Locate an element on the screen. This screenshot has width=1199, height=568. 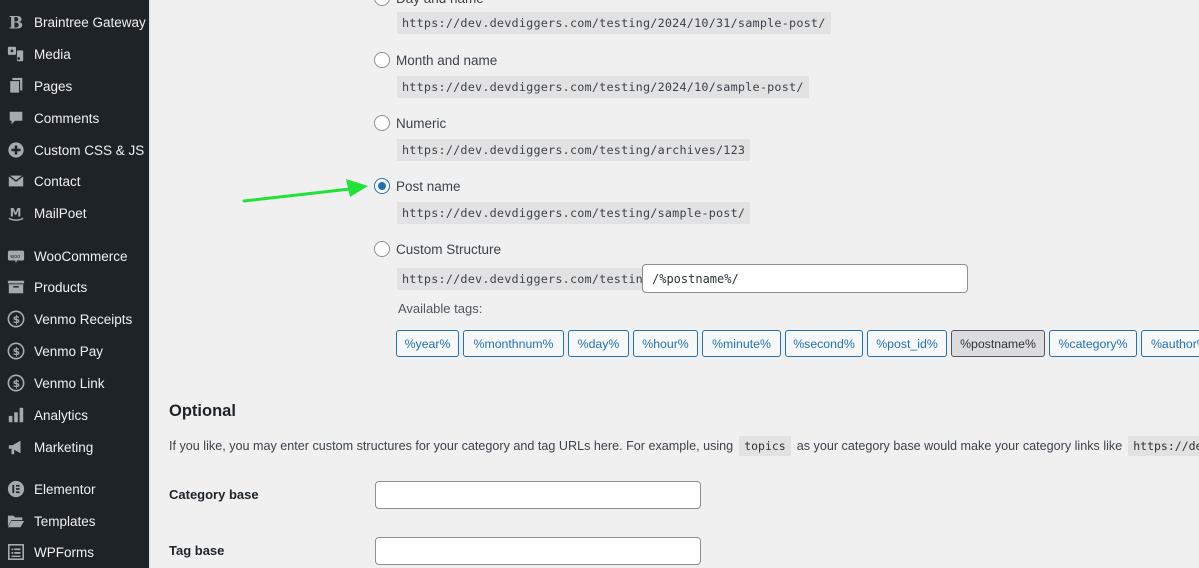
sidebar-item-comments: Comments is located at coordinates (74, 118).